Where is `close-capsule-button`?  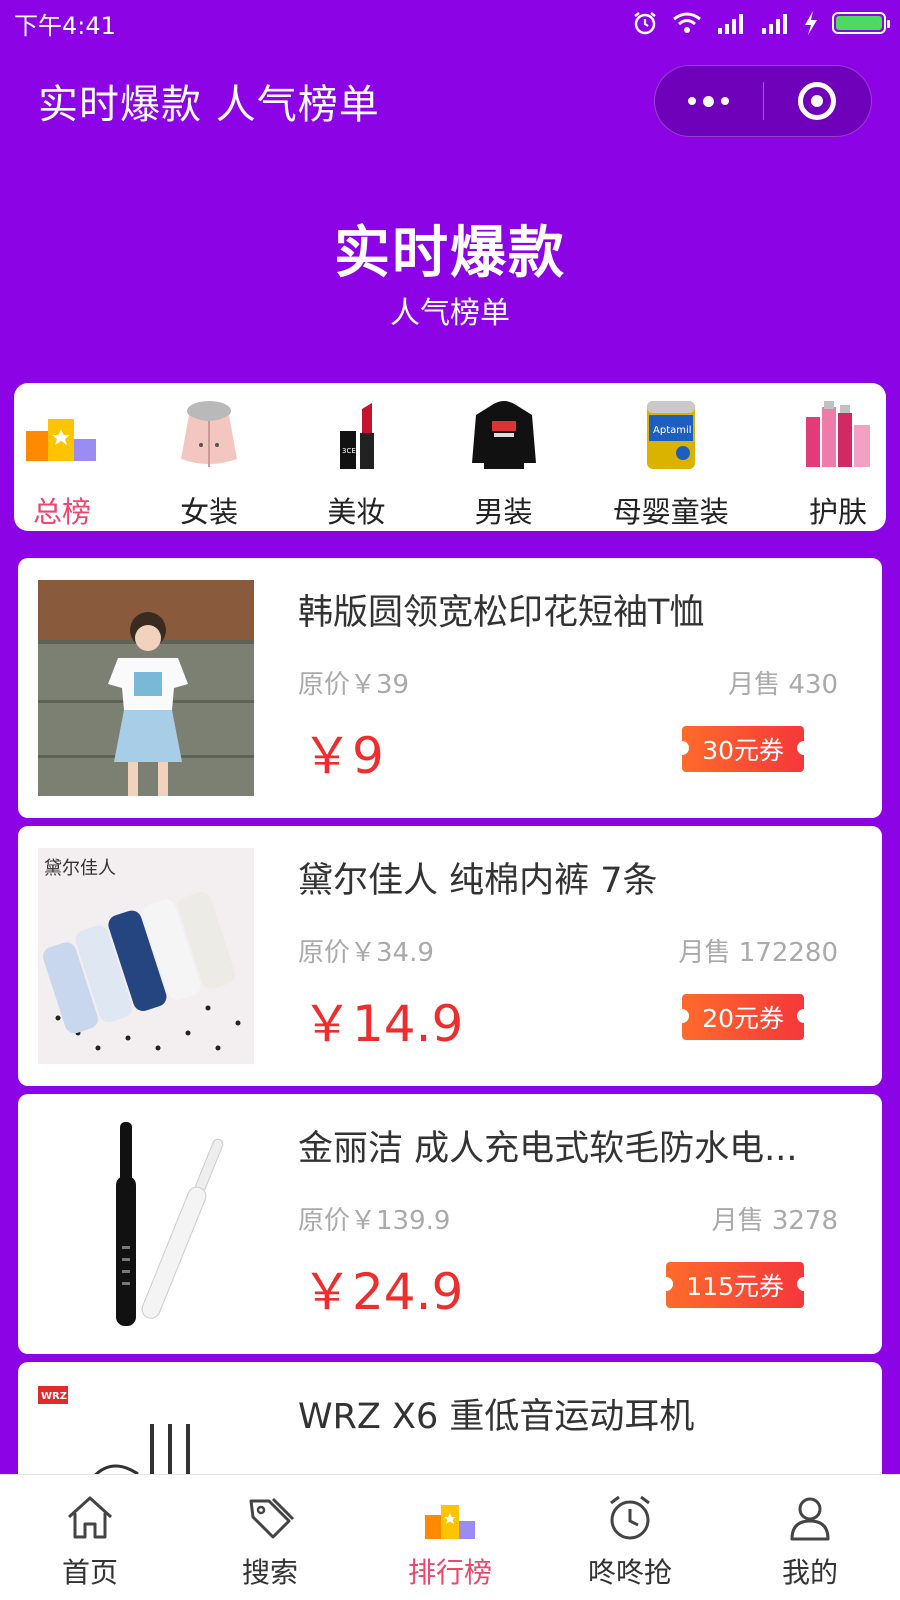
close-capsule-button is located at coordinates (818, 101).